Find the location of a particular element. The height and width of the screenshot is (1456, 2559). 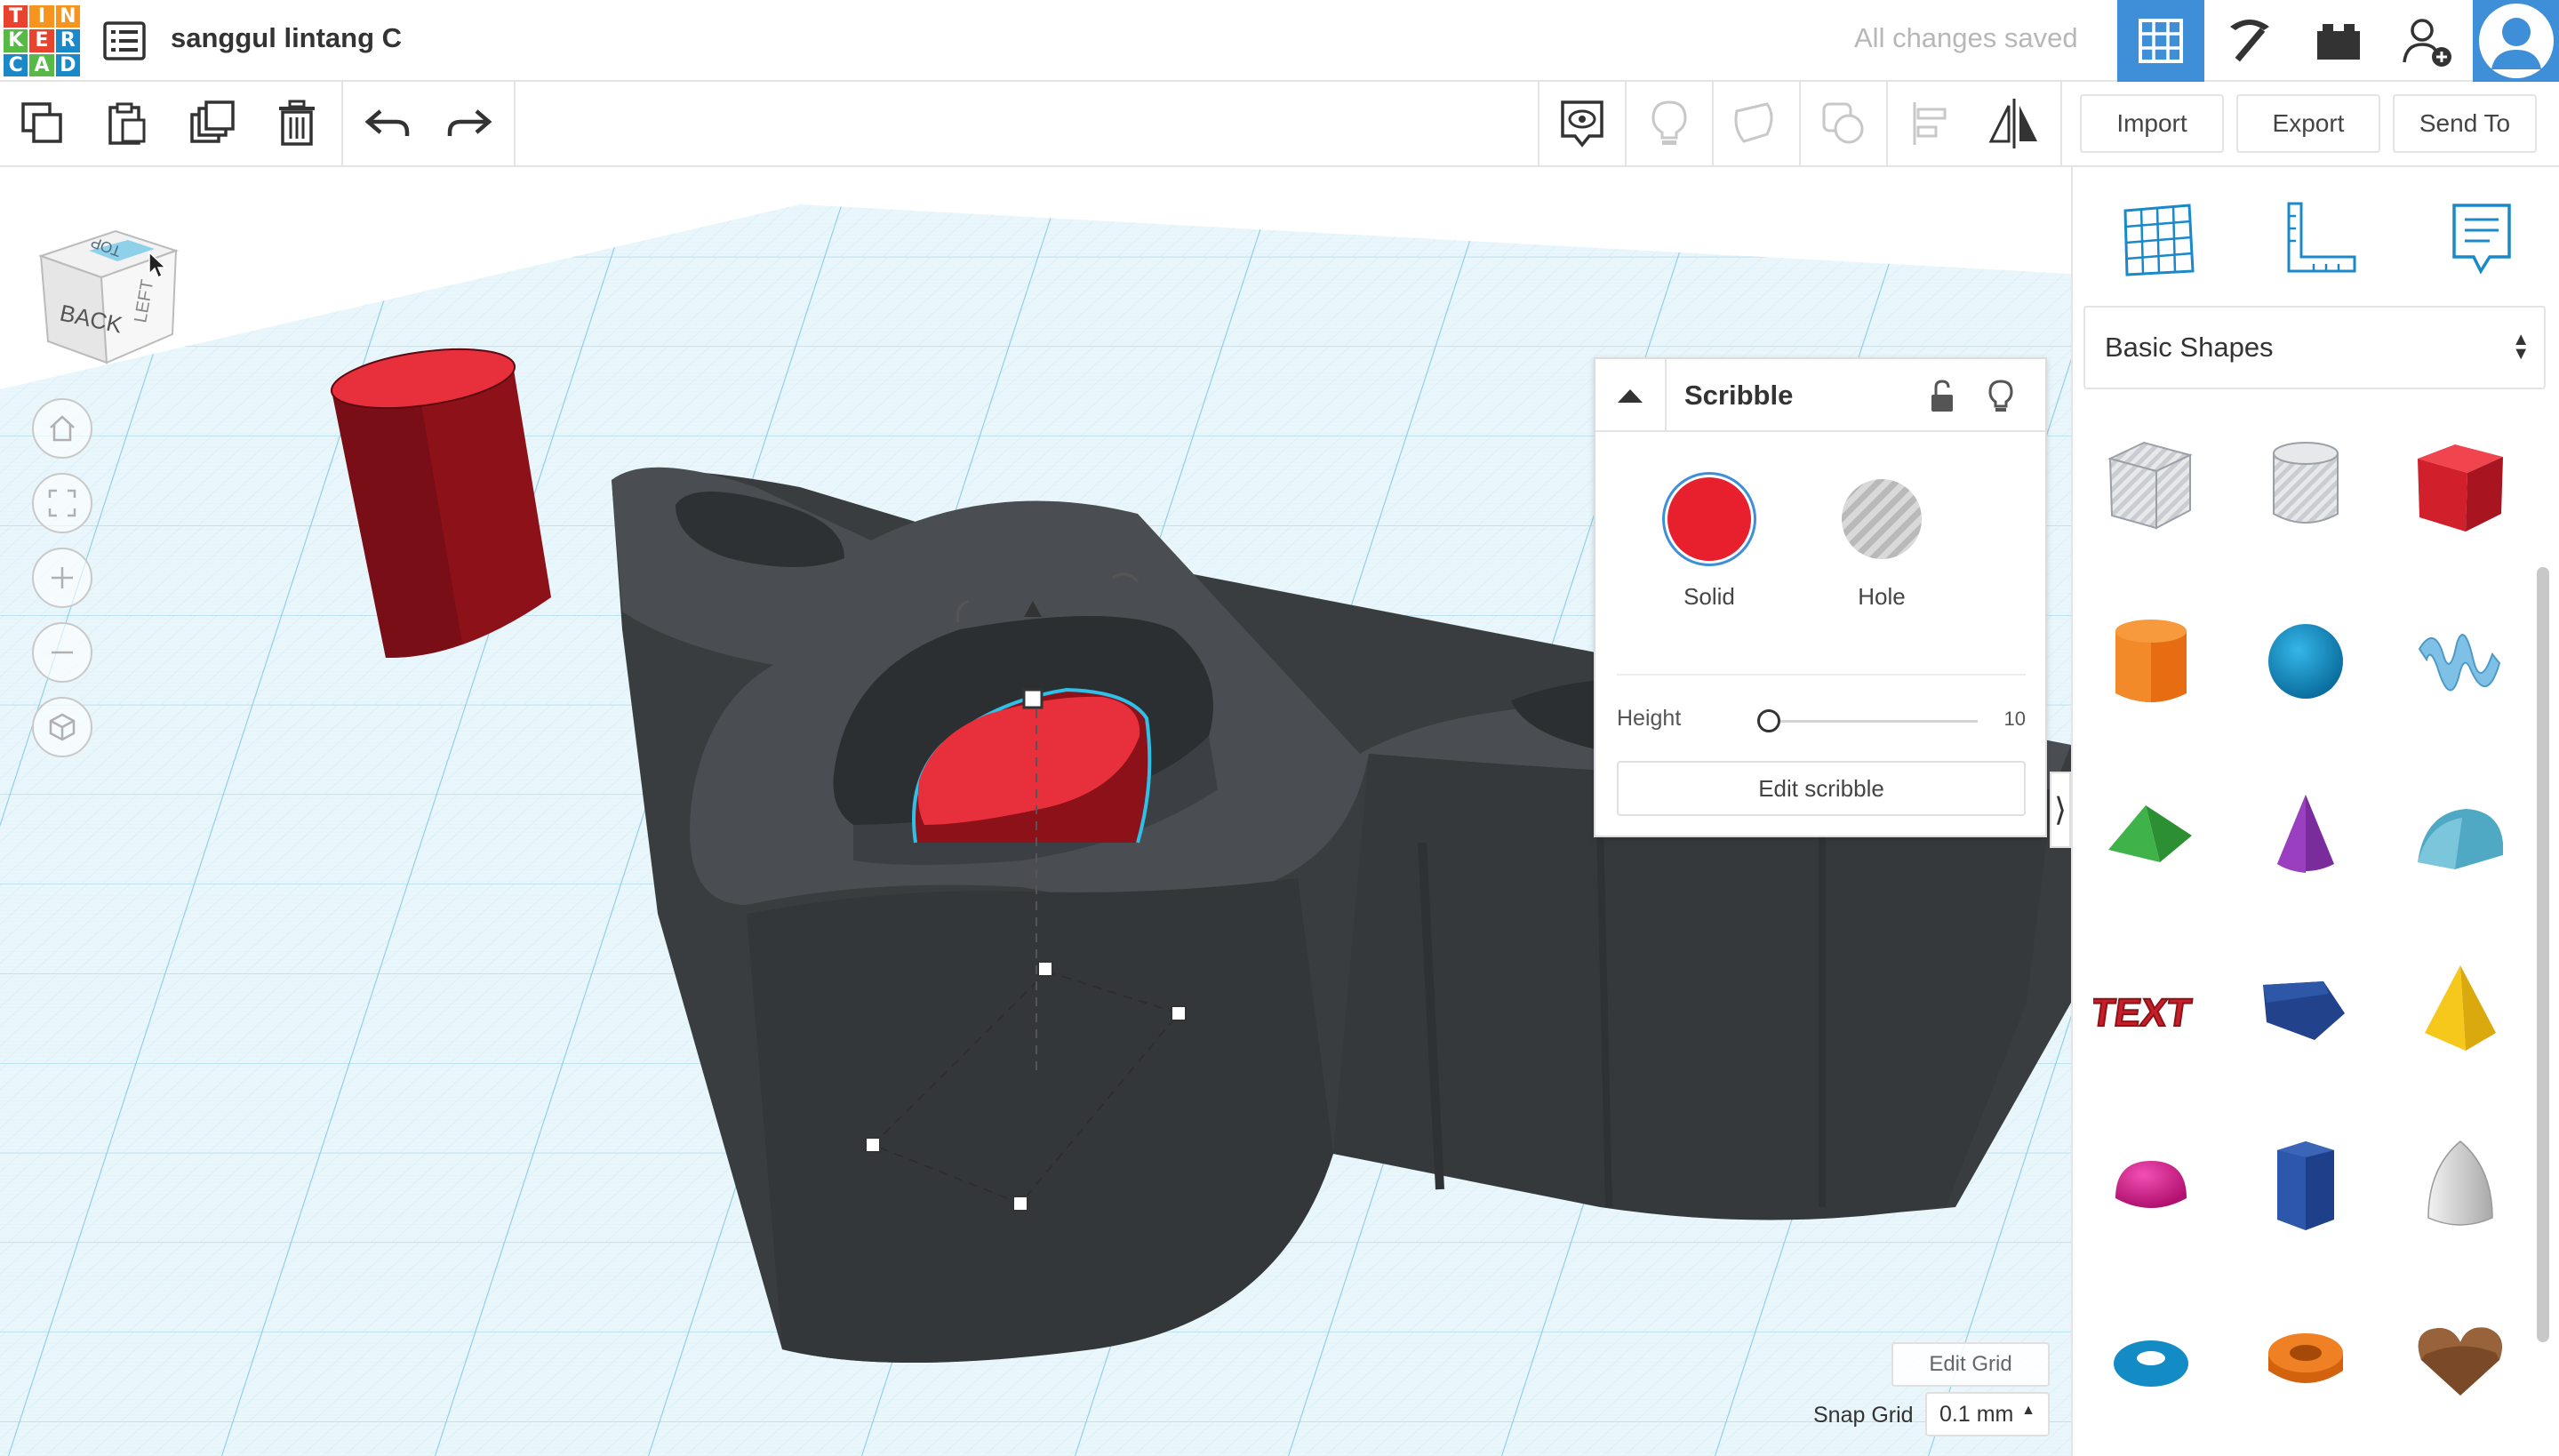

grid-icon is located at coordinates (2161, 41).